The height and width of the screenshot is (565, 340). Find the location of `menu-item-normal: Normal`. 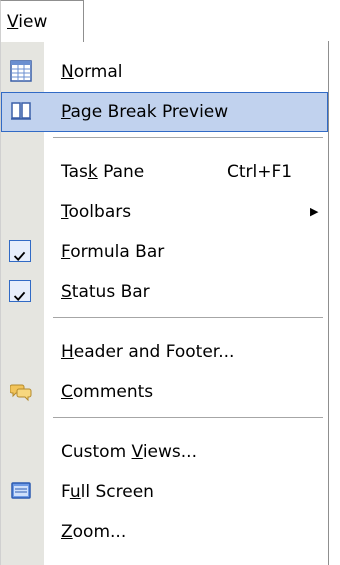

menu-item-normal: Normal is located at coordinates (164, 72).